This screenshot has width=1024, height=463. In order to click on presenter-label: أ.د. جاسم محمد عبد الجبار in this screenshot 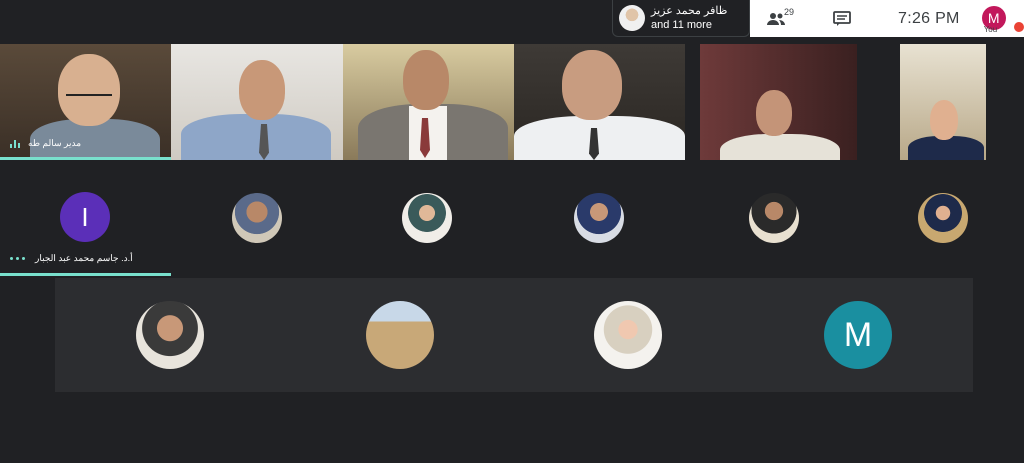, I will do `click(71, 258)`.